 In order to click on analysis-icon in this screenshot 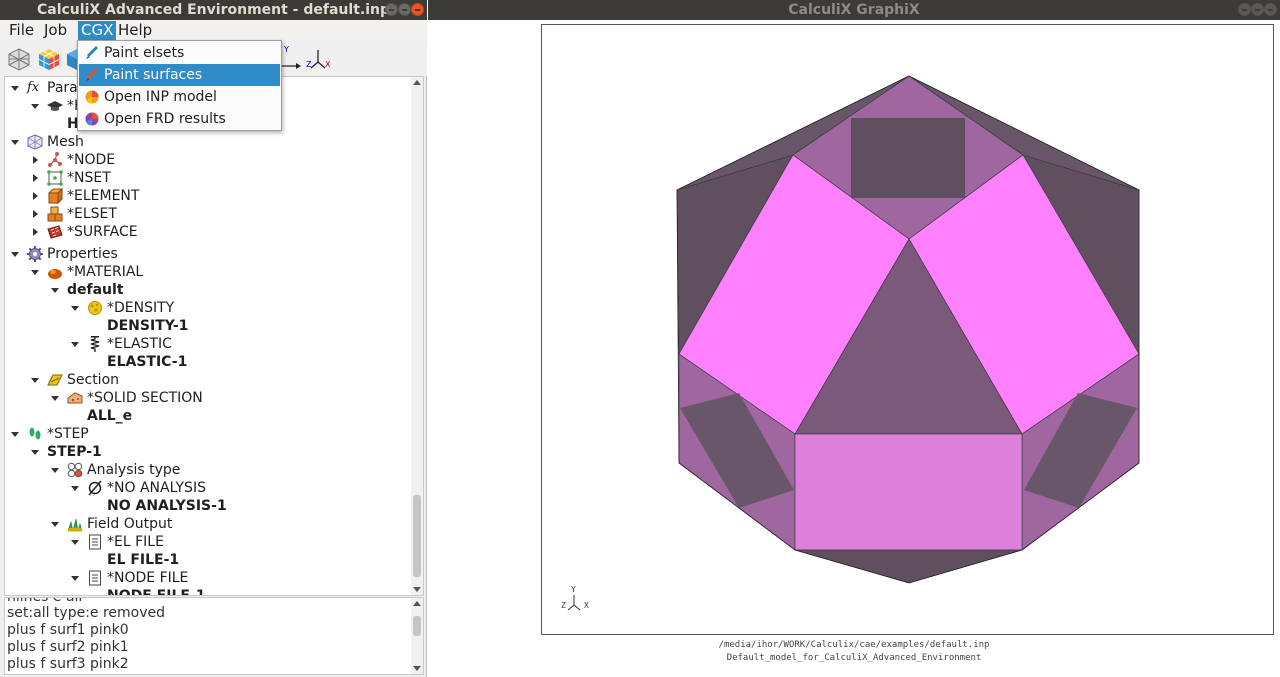, I will do `click(75, 470)`.